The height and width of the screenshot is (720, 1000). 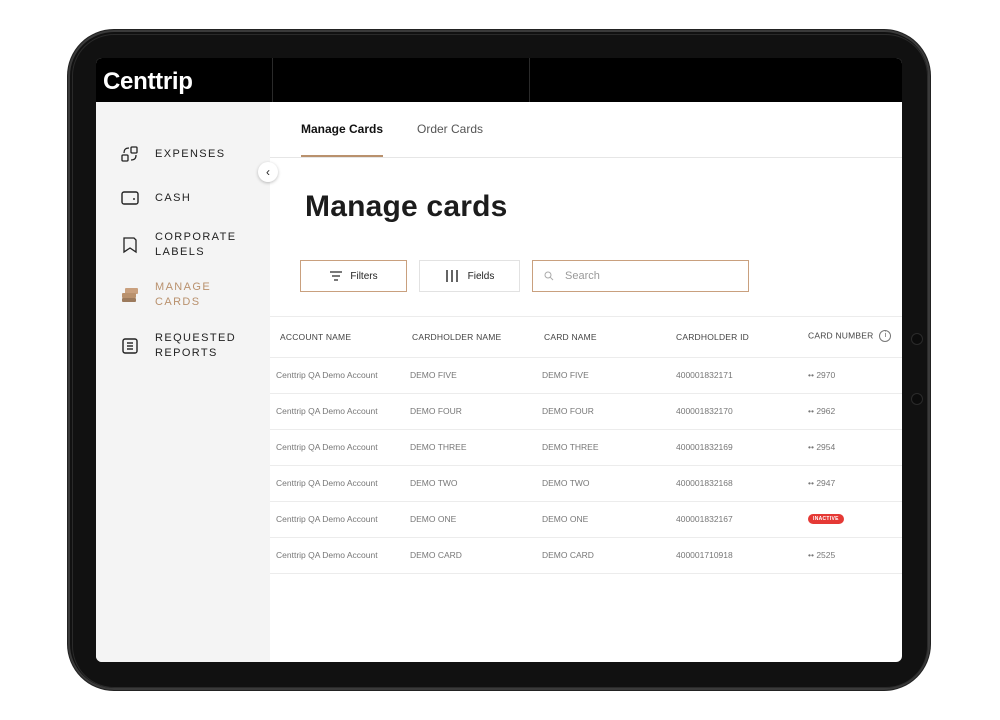 What do you see at coordinates (190, 153) in the screenshot?
I see `sidebar-item-label: EXPENSES` at bounding box center [190, 153].